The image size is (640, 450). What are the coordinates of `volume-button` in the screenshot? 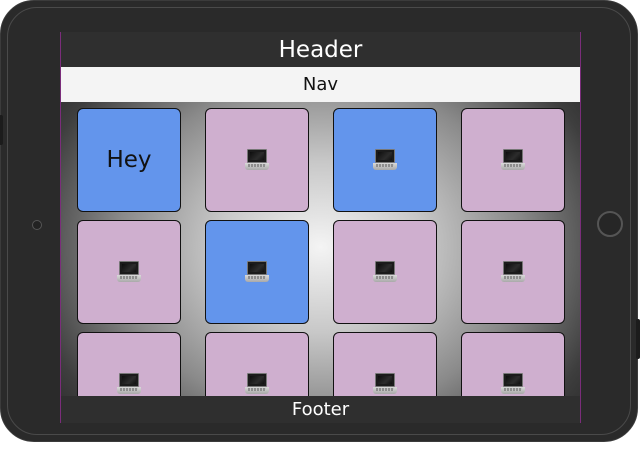 It's located at (1, 130).